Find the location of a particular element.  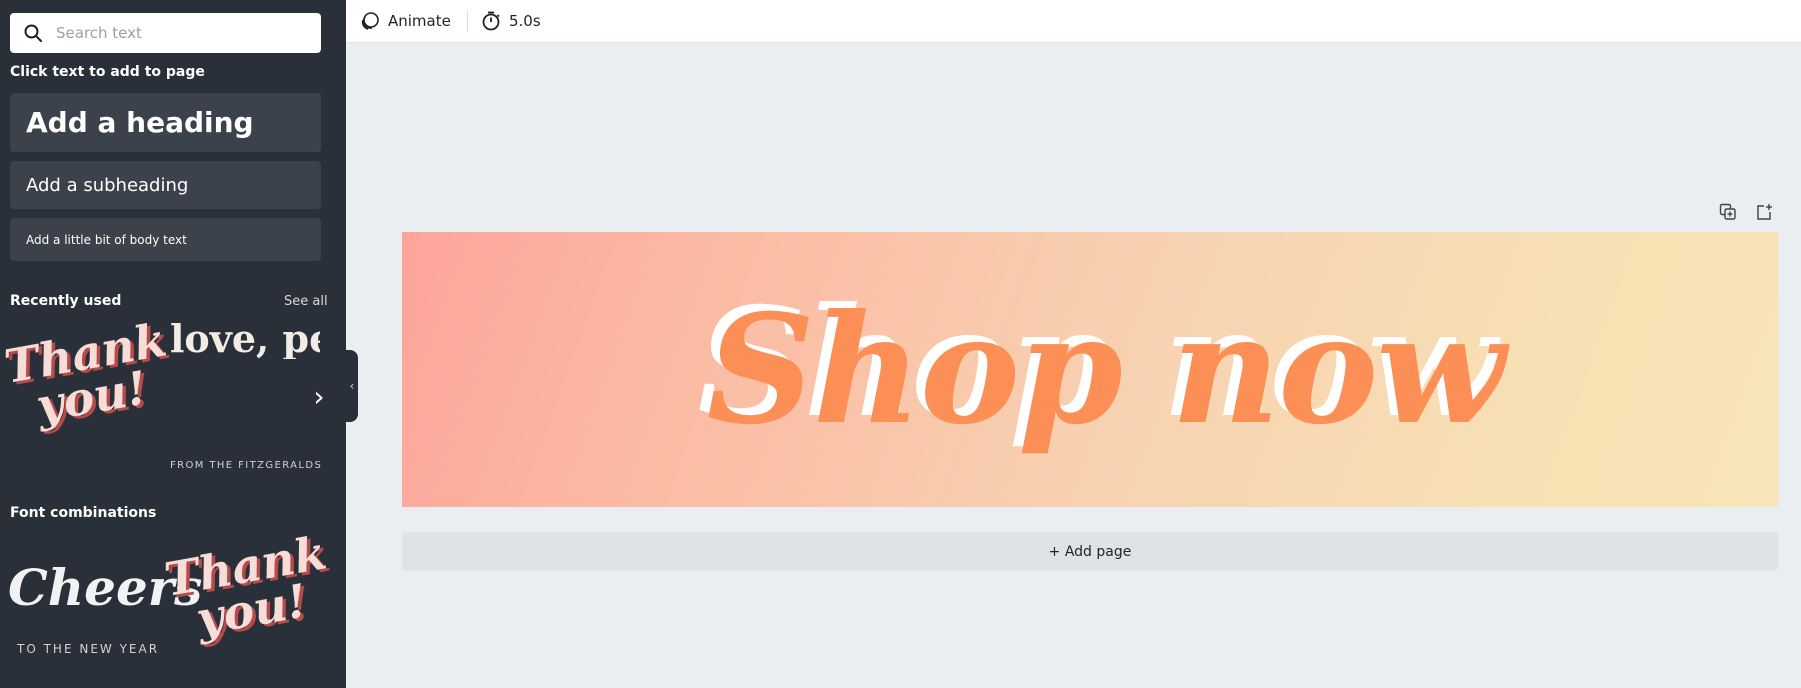

duplicate-page-icon is located at coordinates (1728, 214).